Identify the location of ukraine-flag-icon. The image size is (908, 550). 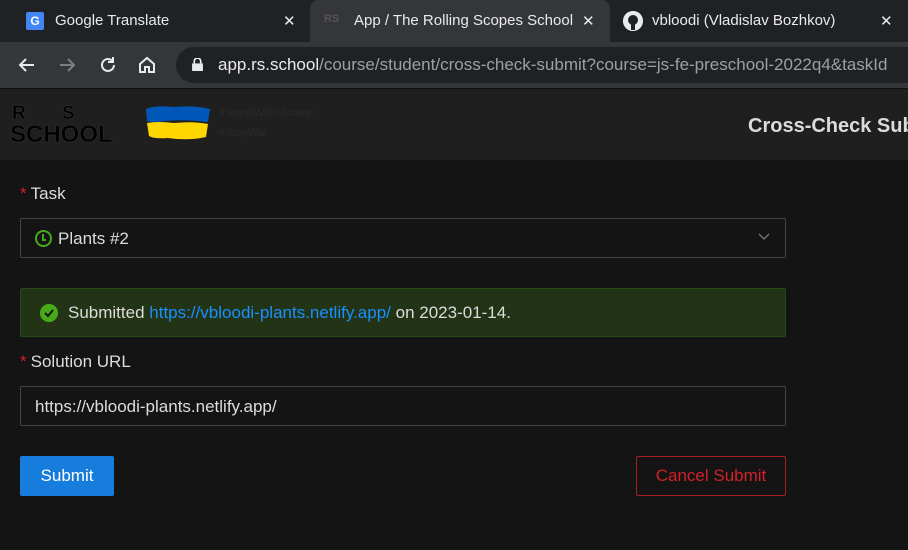
(178, 123).